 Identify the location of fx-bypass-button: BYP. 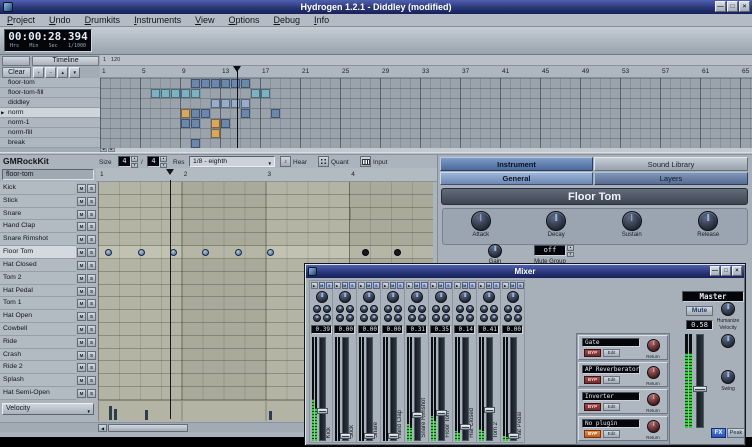
(592, 380).